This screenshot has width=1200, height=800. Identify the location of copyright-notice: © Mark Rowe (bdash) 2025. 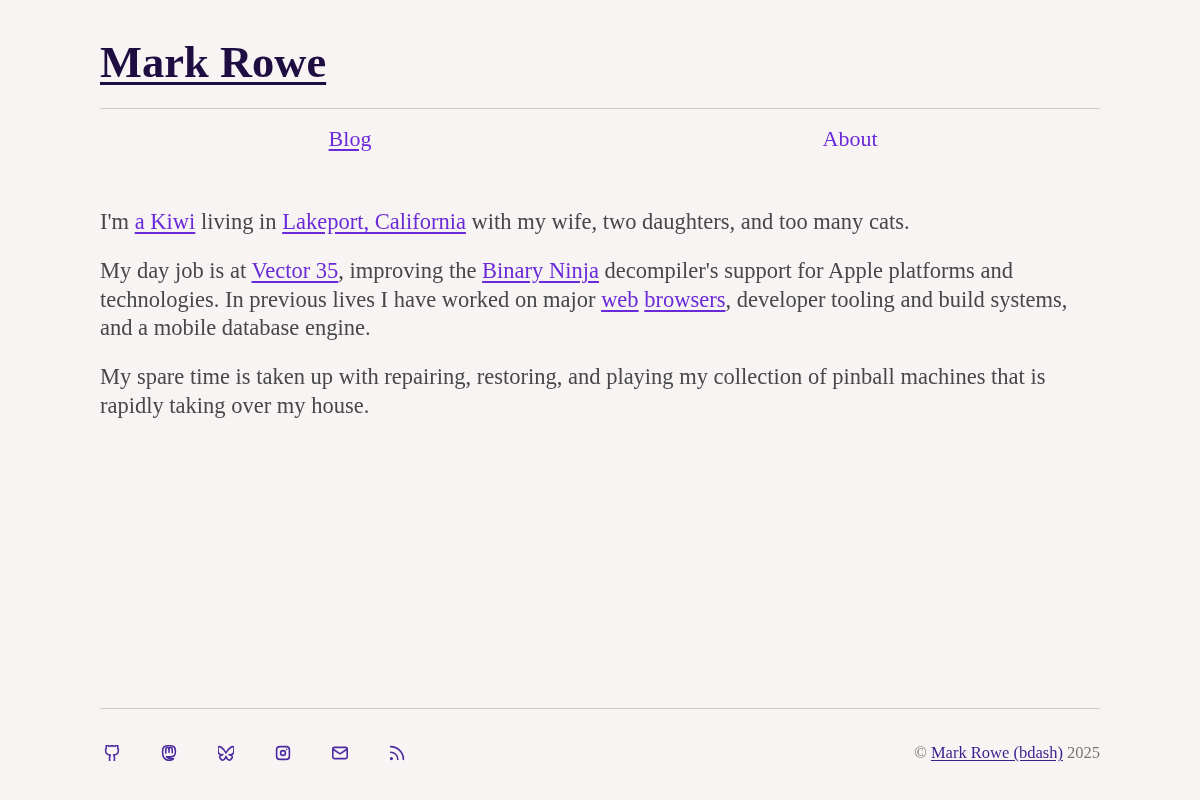
(1007, 753).